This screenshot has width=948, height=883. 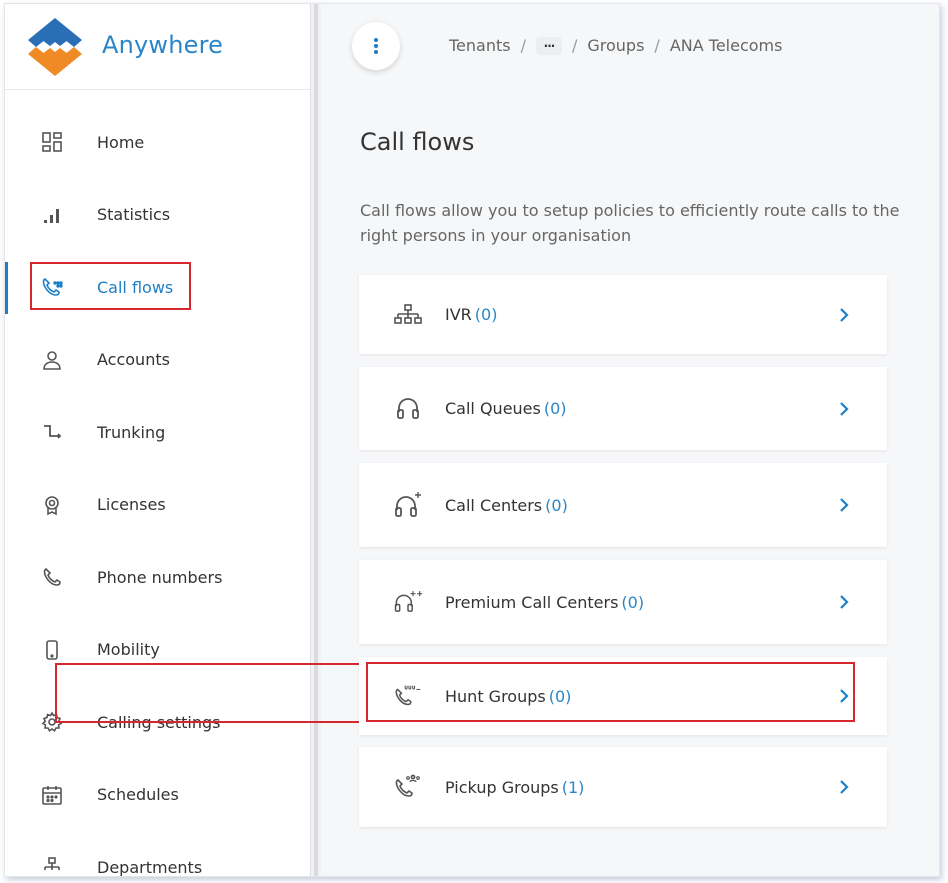 I want to click on sidebar-item-licenses: Licenses, so click(x=157, y=505).